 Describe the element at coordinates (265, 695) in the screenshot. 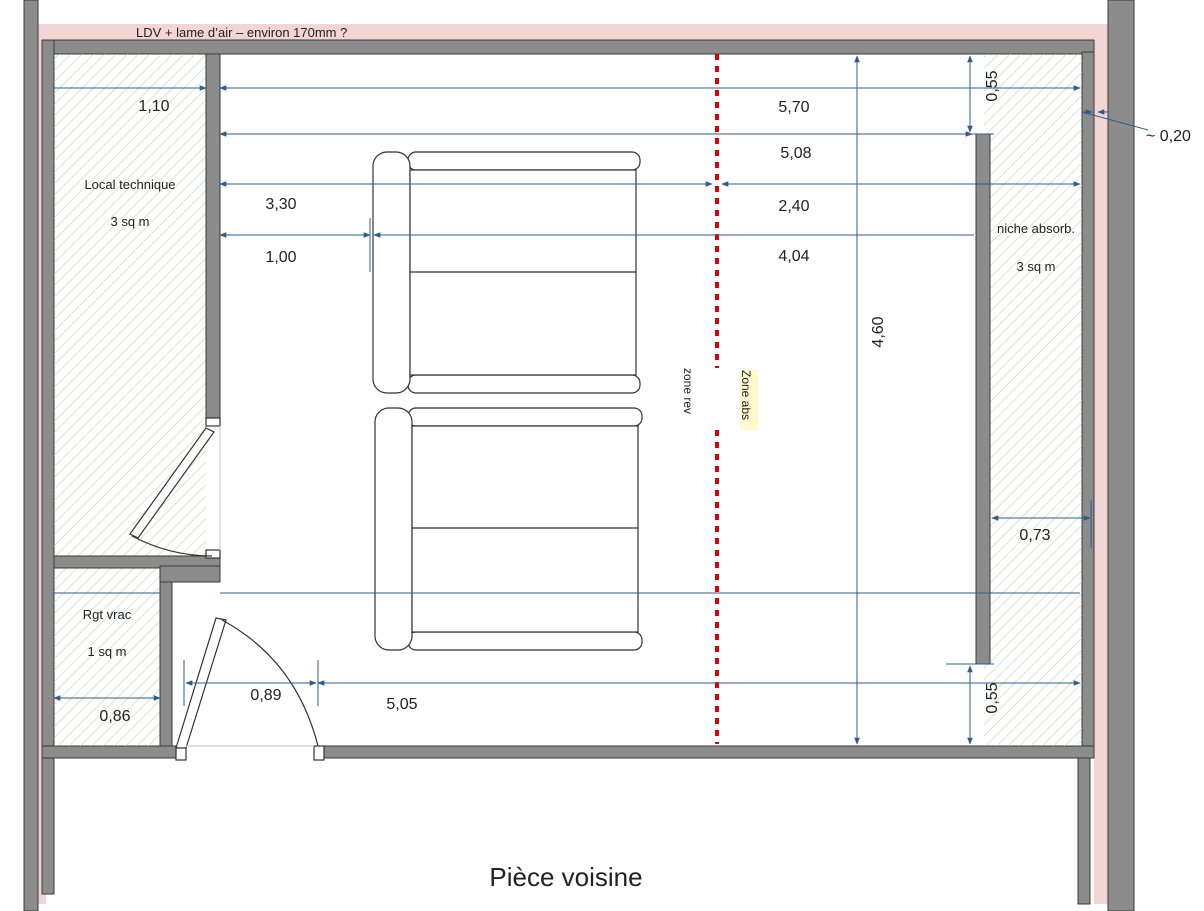

I see `dim-0-89: 0,89` at that location.